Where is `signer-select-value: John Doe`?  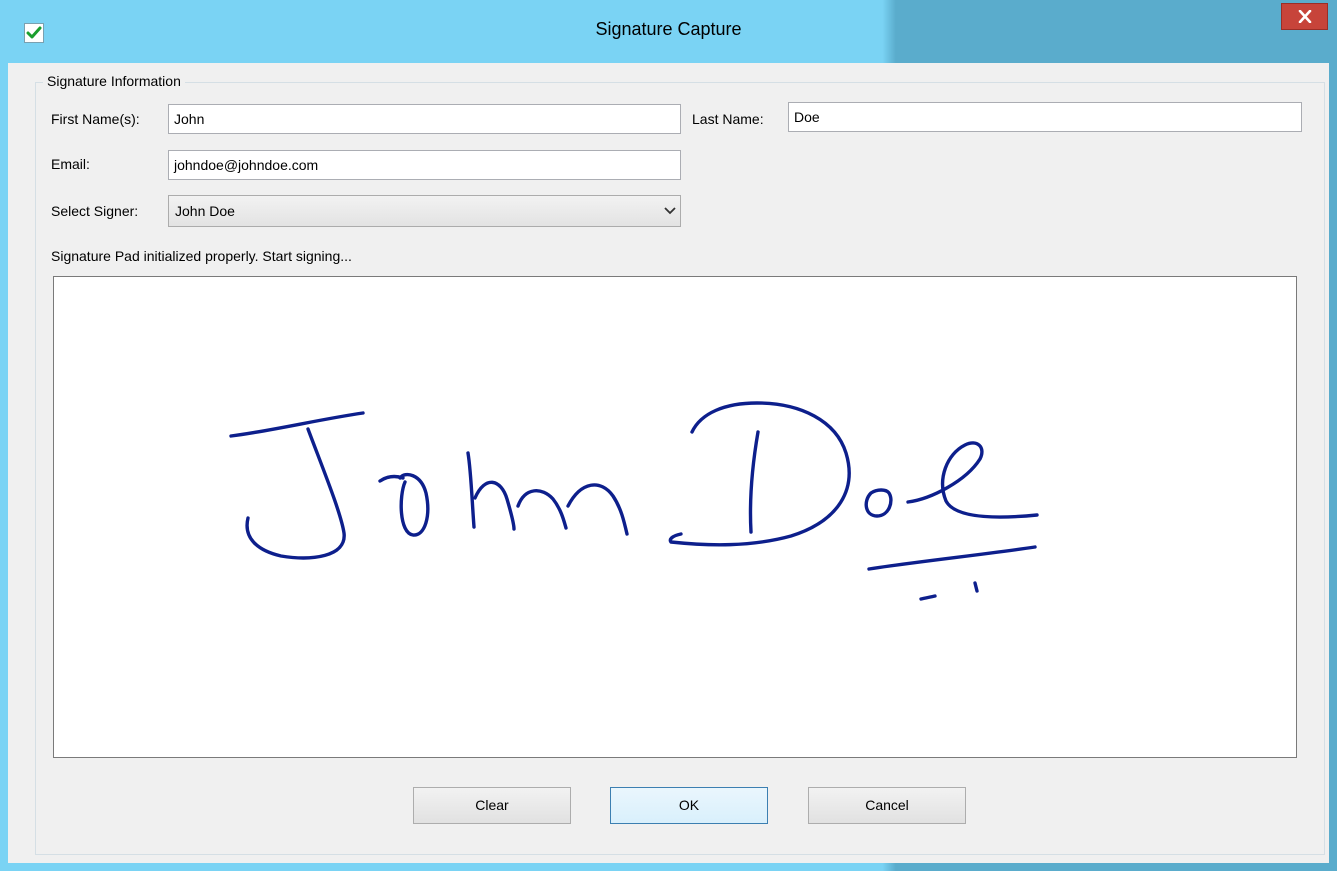
signer-select-value: John Doe is located at coordinates (205, 211).